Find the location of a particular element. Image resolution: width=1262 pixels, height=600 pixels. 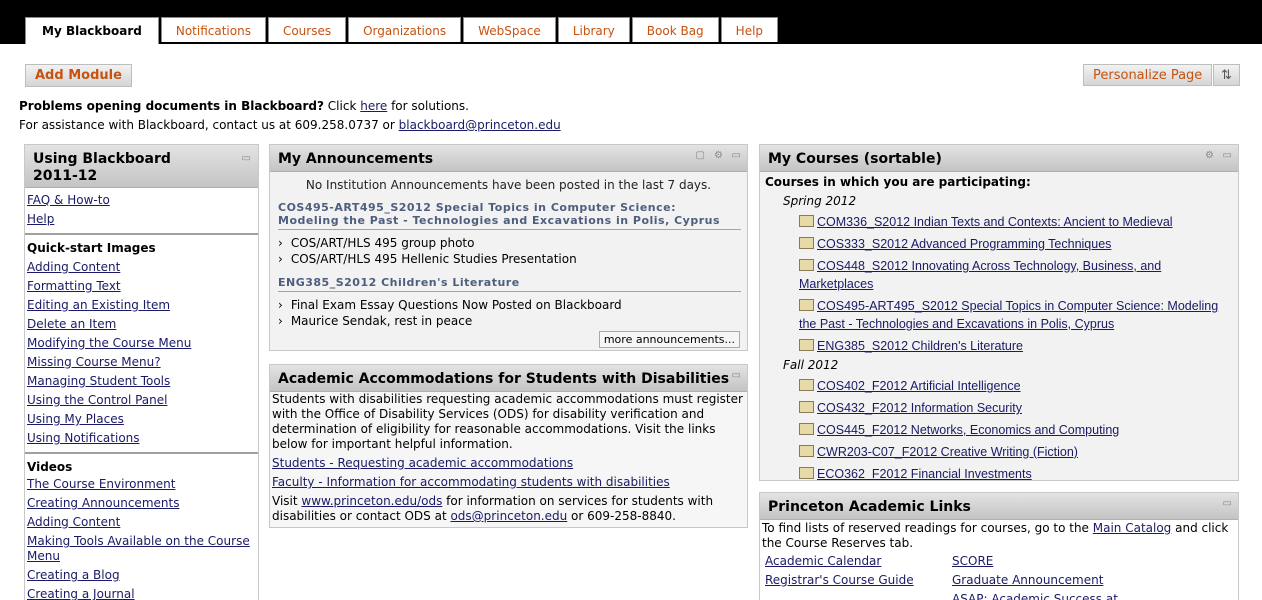

here-link: here is located at coordinates (373, 106).